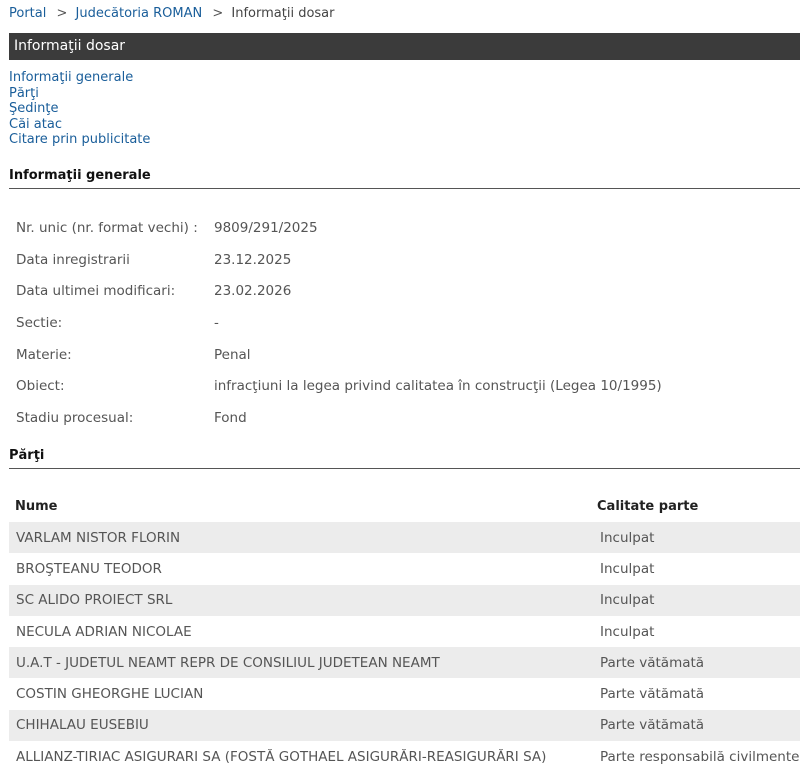 The height and width of the screenshot is (774, 800). Describe the element at coordinates (266, 227) in the screenshot. I see `info-value: 9809/291/2025` at that location.